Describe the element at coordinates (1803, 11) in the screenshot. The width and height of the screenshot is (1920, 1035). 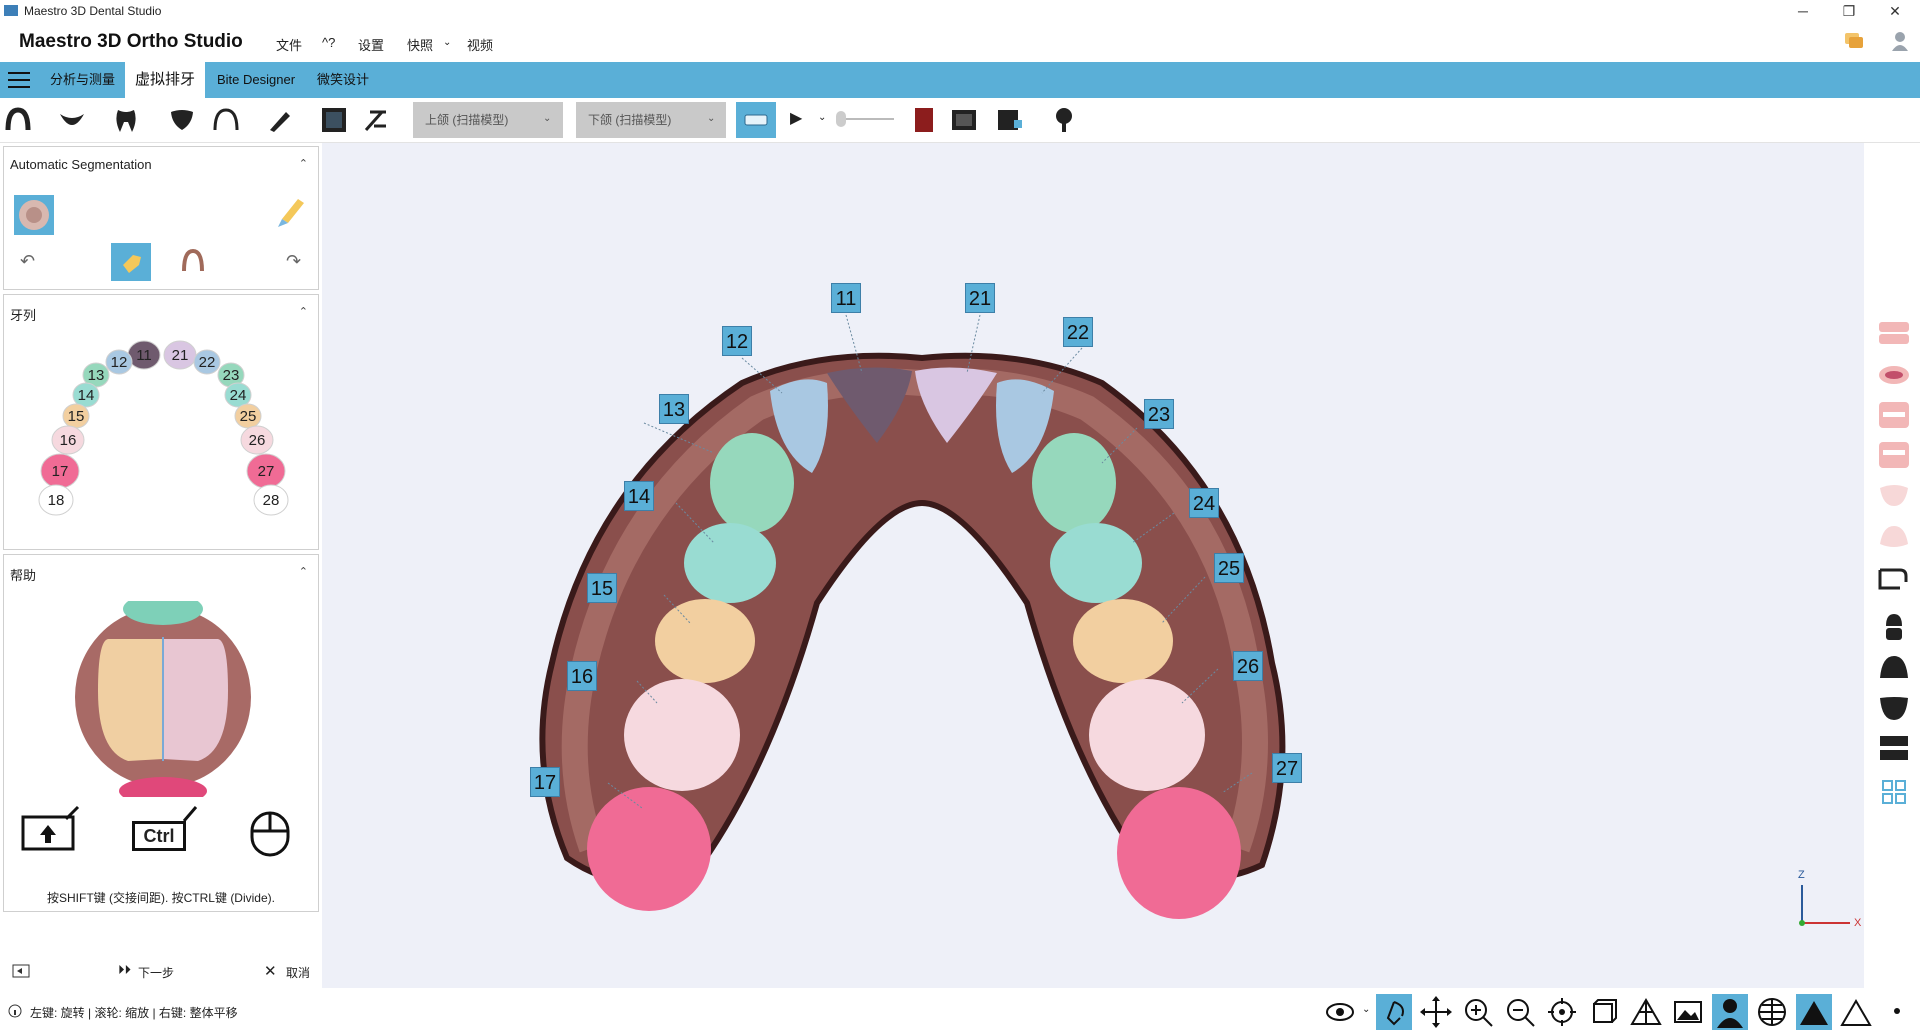
I see `minimize-button: ─` at that location.